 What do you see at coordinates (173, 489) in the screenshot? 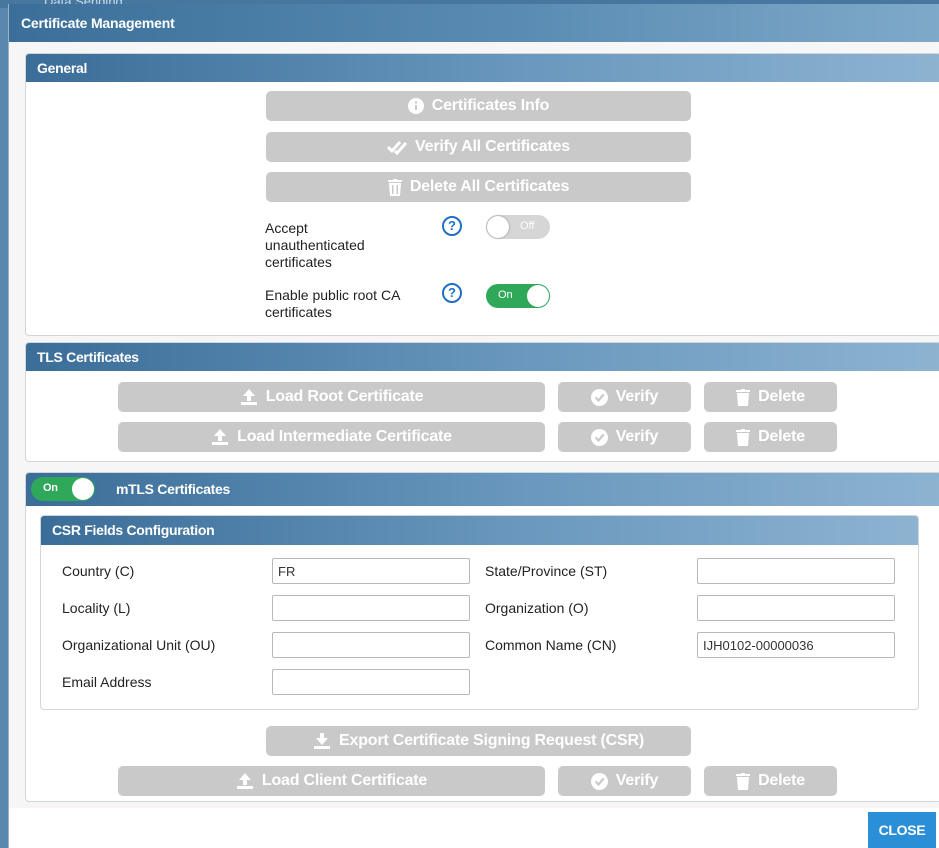
I see `mtls-header-label: mTLS Certificates` at bounding box center [173, 489].